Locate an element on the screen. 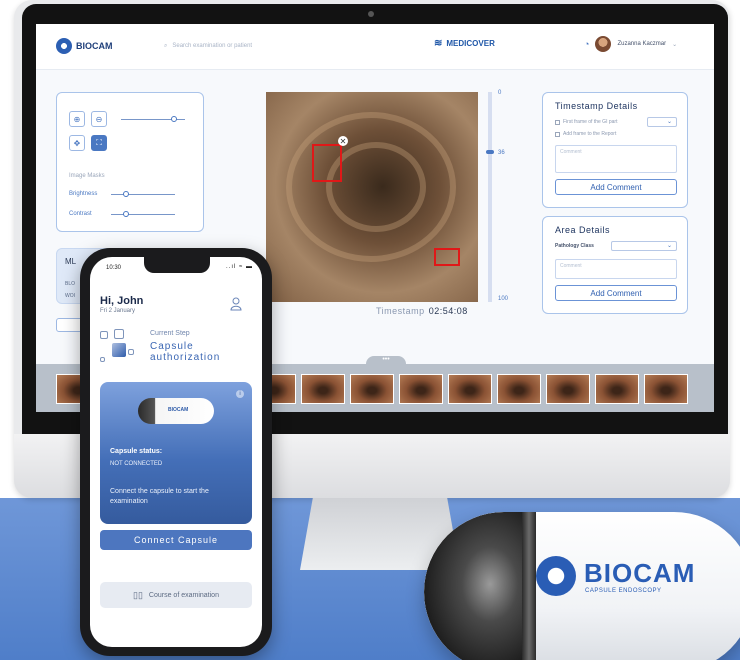  close-icon: ✕ is located at coordinates (343, 141).